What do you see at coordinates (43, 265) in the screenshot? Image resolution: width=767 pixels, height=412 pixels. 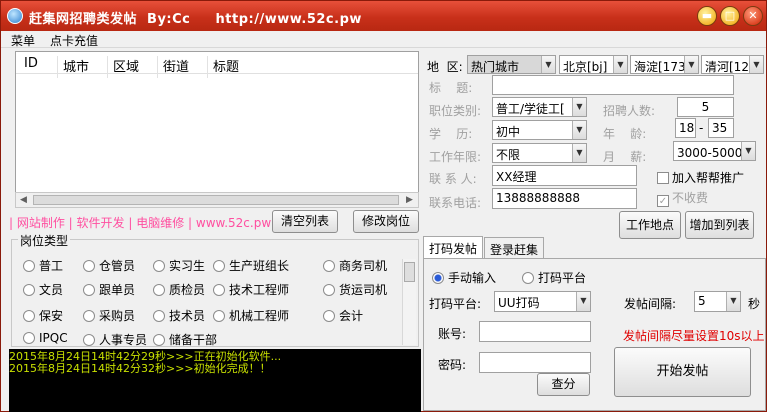 I see `job-type-radio: 普工` at bounding box center [43, 265].